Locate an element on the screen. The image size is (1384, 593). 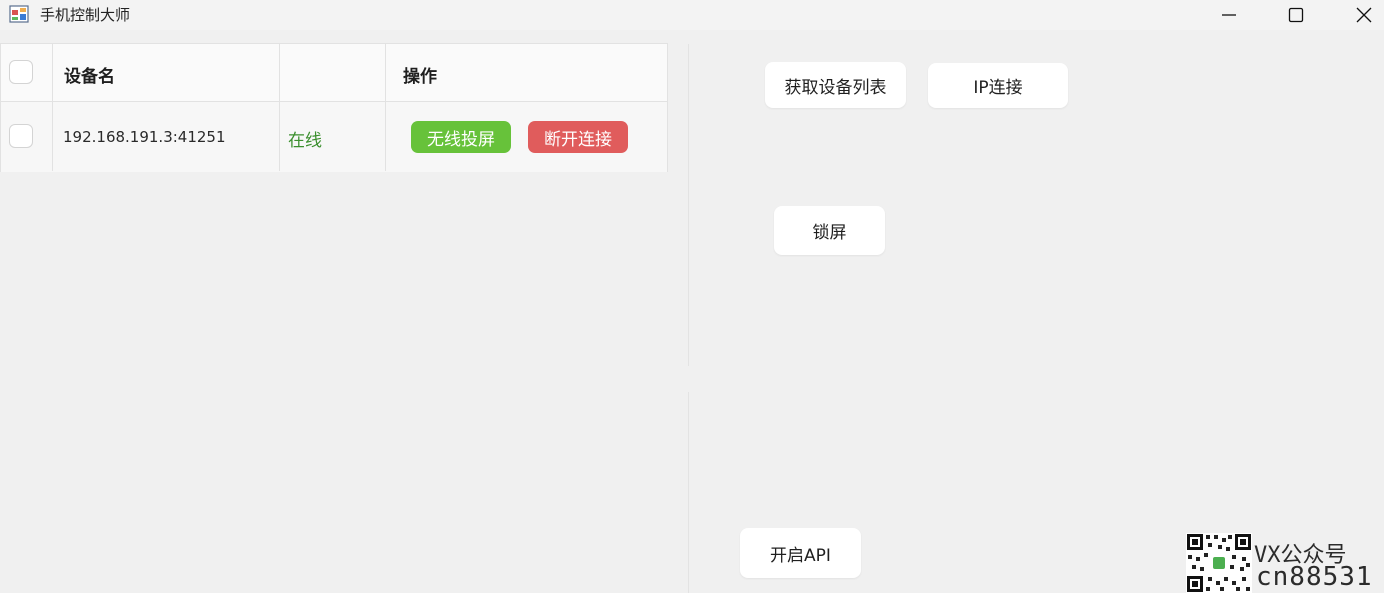
table-header: 设备名 操作 is located at coordinates (334, 73).